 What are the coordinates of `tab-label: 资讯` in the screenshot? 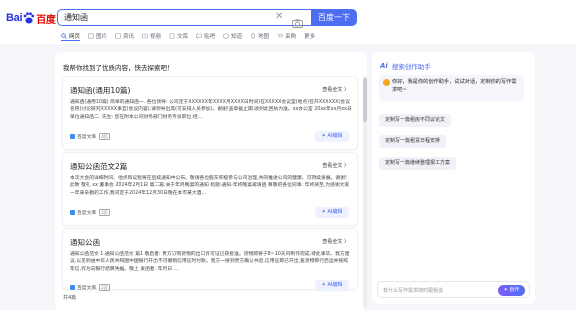 It's located at (129, 37).